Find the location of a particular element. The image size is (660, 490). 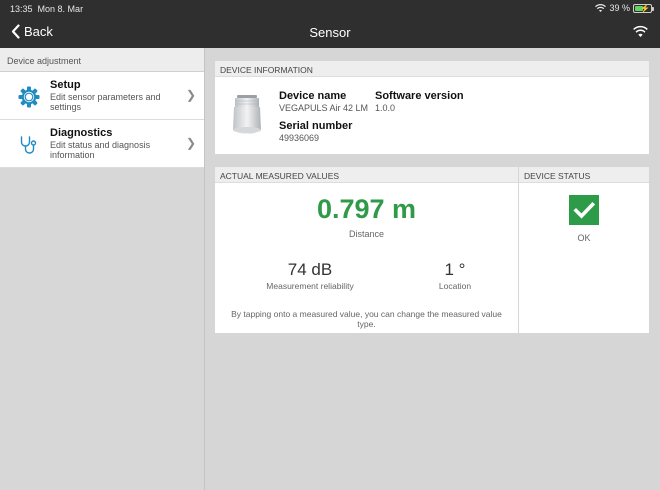

status-time-date: 13:35 Mon 8. Mar is located at coordinates (46, 9).